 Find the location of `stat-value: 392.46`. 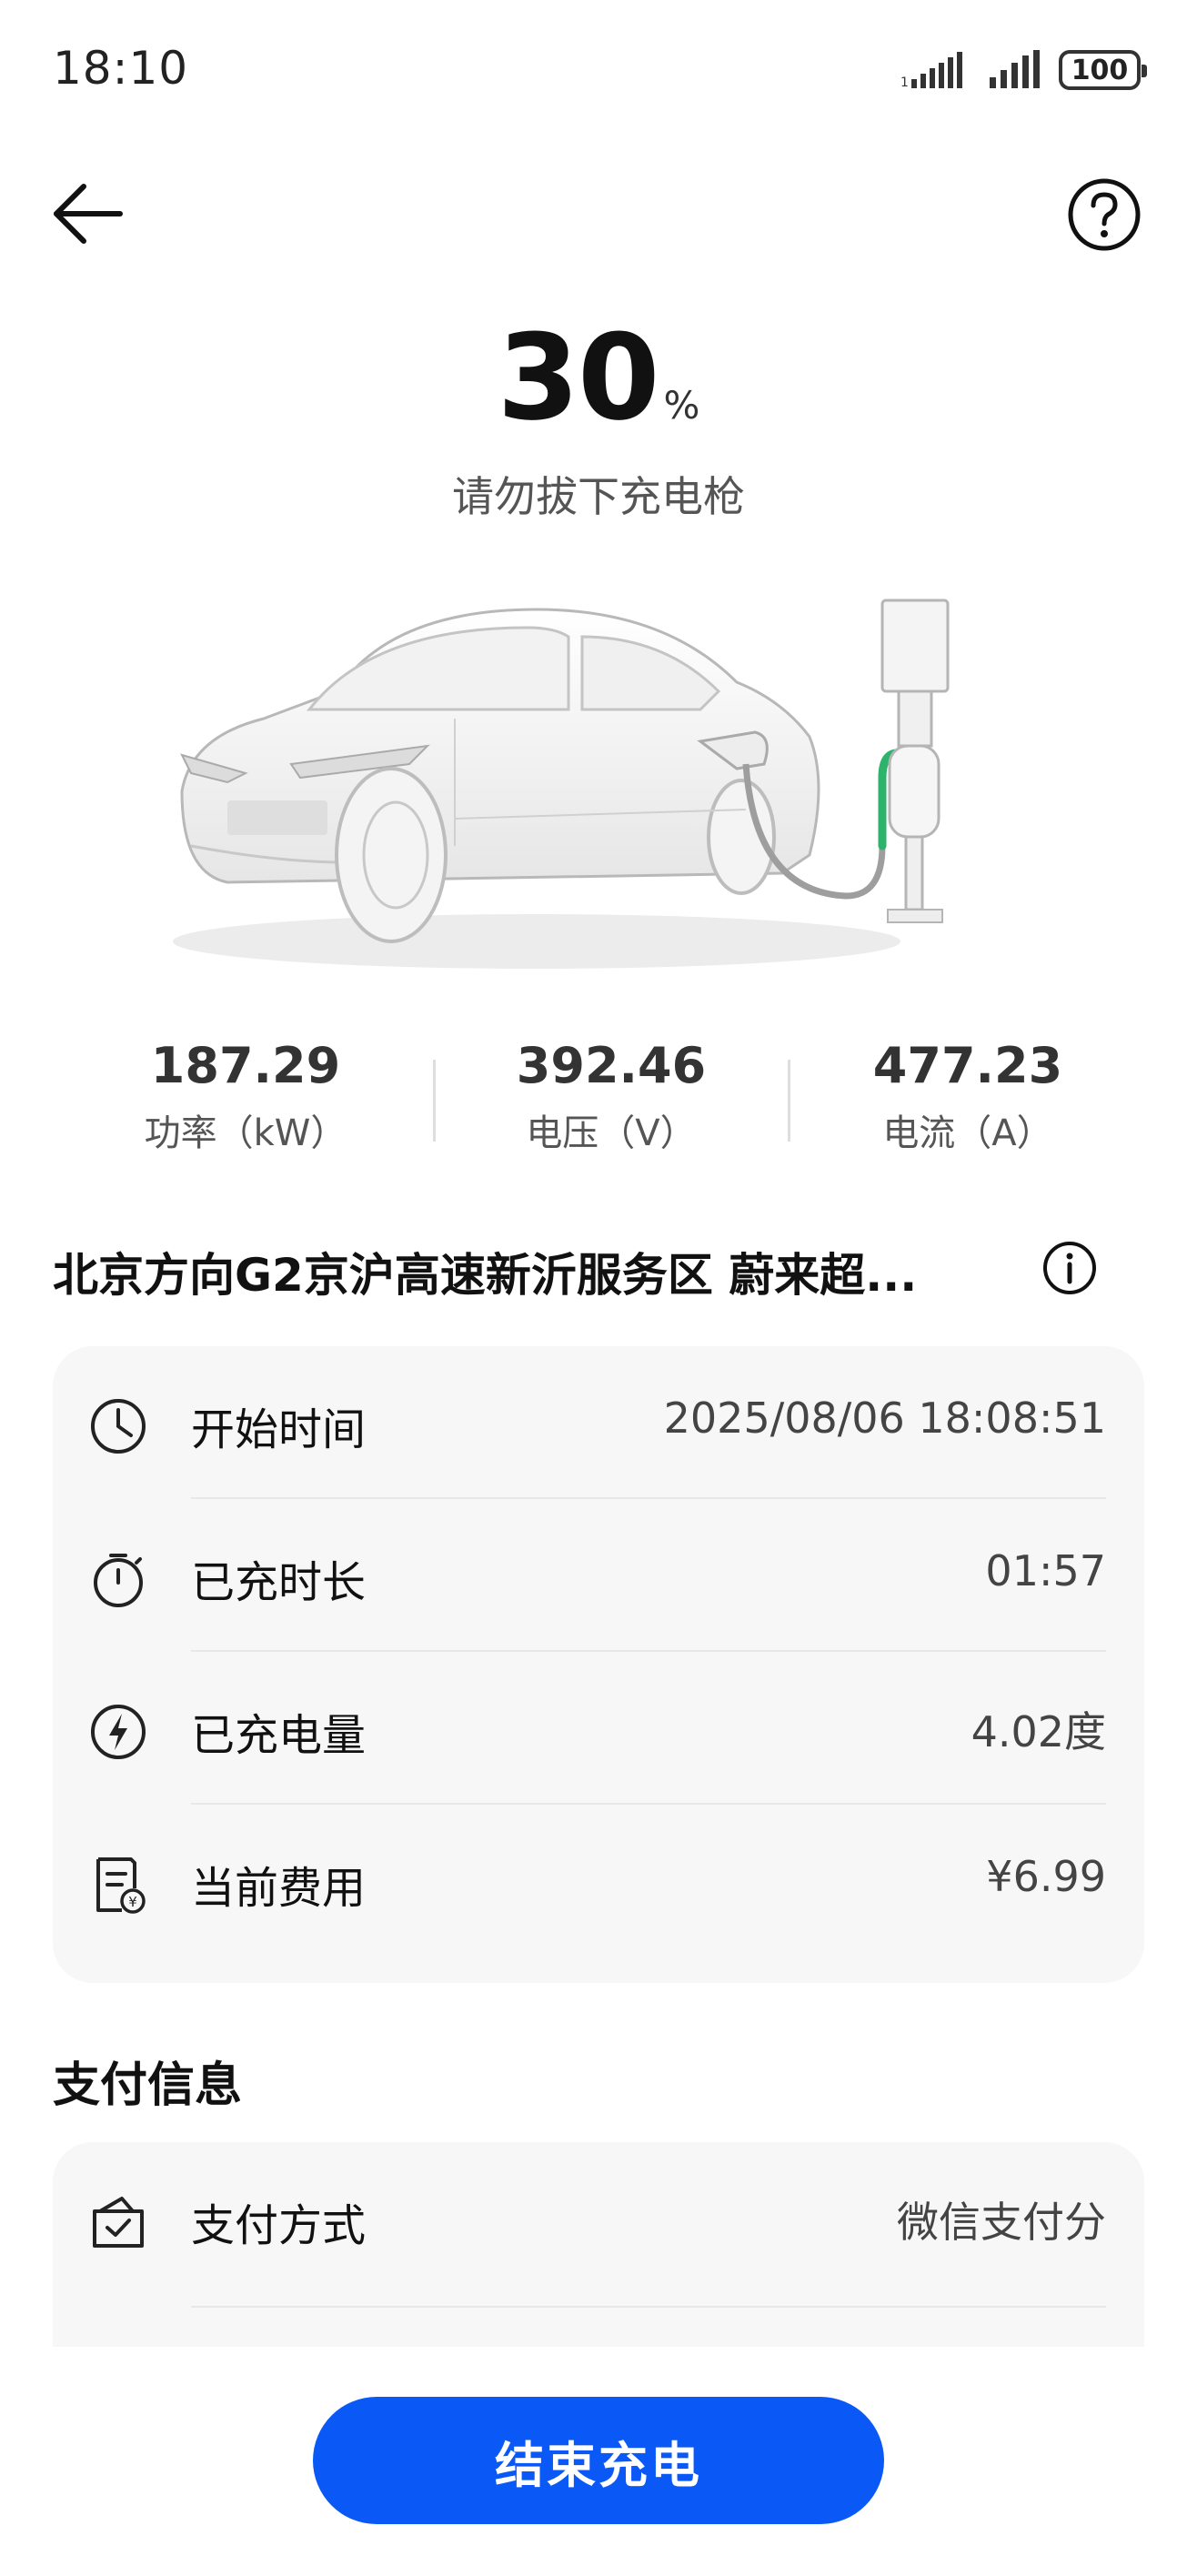

stat-value: 392.46 is located at coordinates (611, 1065).